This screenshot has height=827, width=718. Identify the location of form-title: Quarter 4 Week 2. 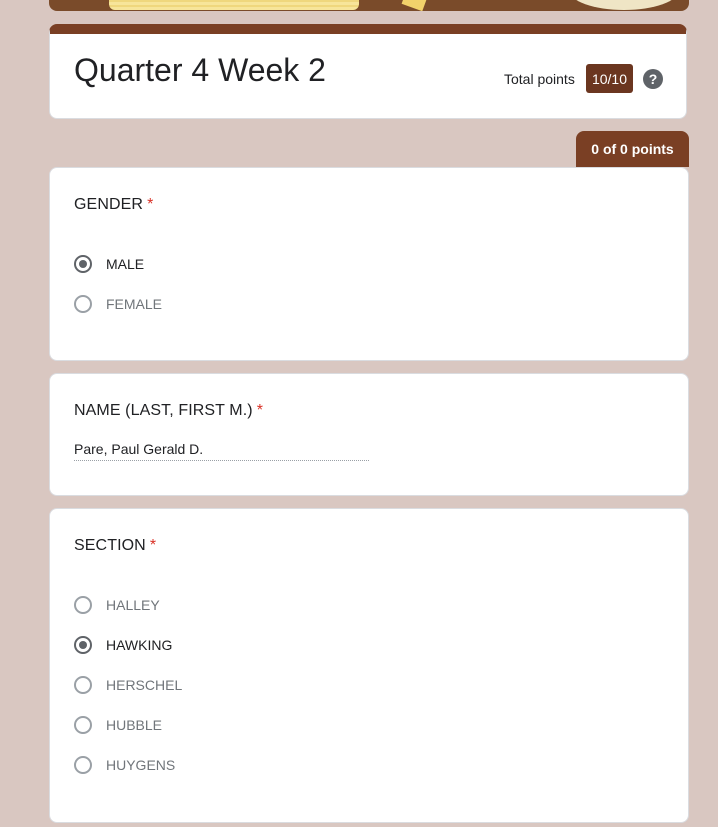
(200, 70).